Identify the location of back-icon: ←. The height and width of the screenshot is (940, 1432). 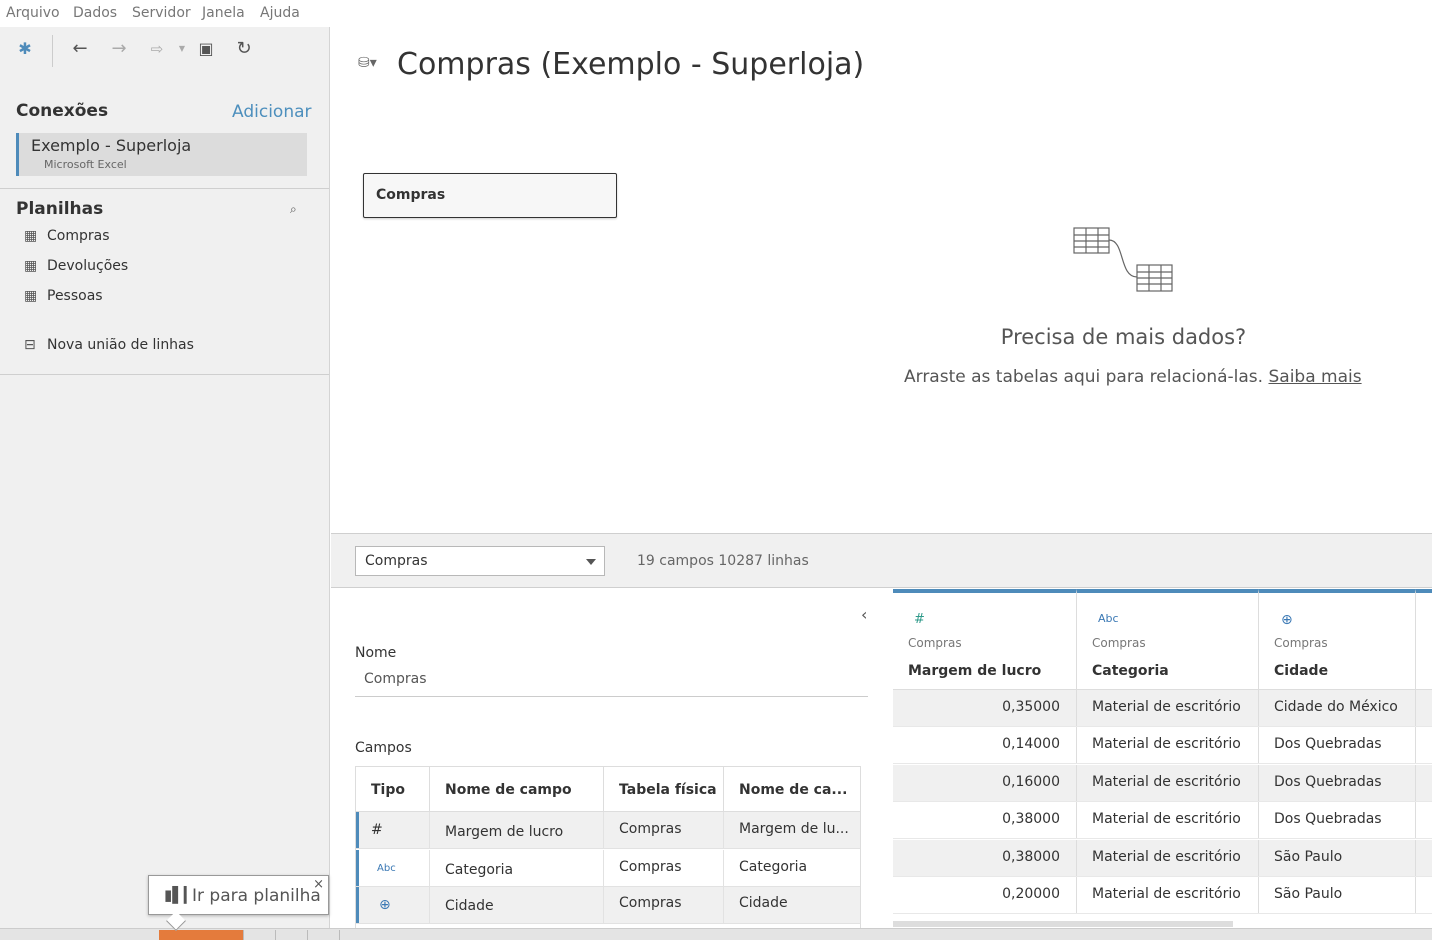
(80, 49).